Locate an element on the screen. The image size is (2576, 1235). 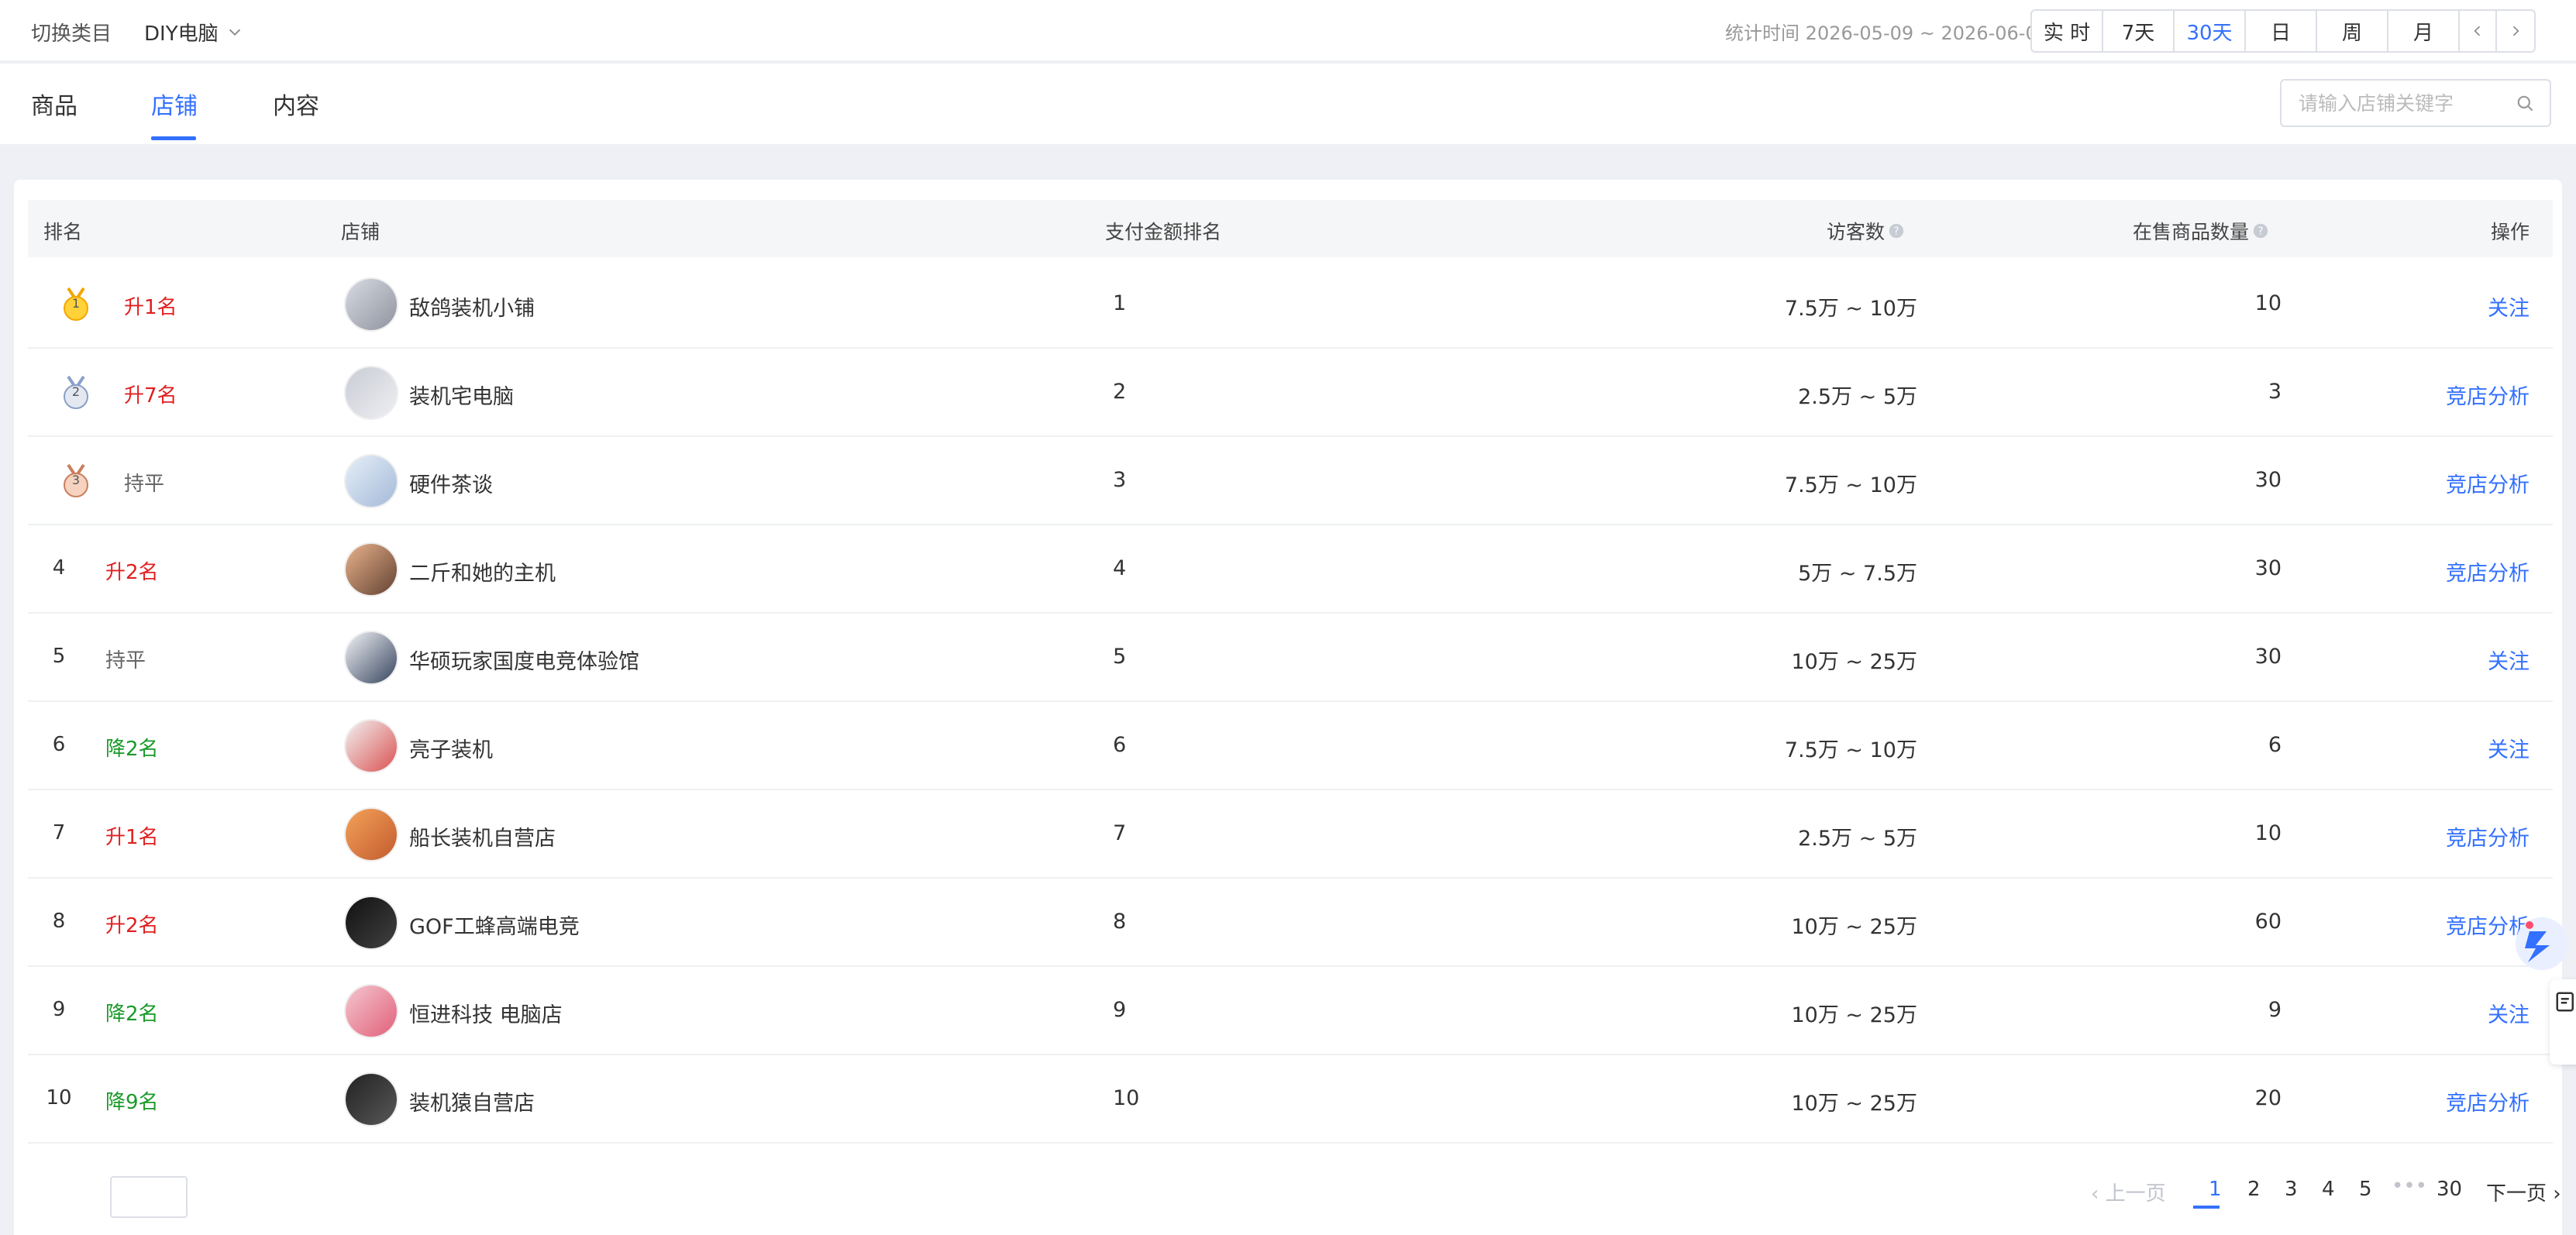
current-page-underline is located at coordinates (2206, 1208).